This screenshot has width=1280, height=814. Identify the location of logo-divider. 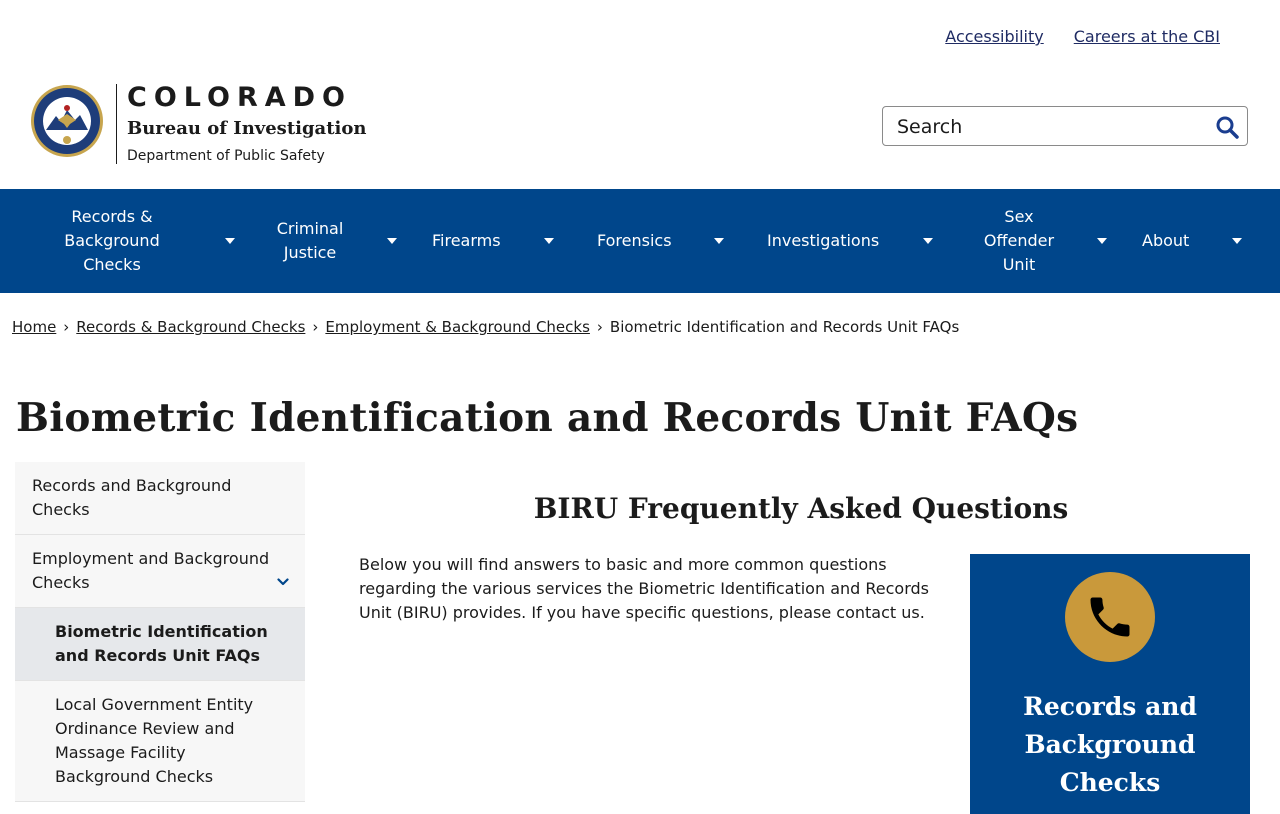
(116, 124).